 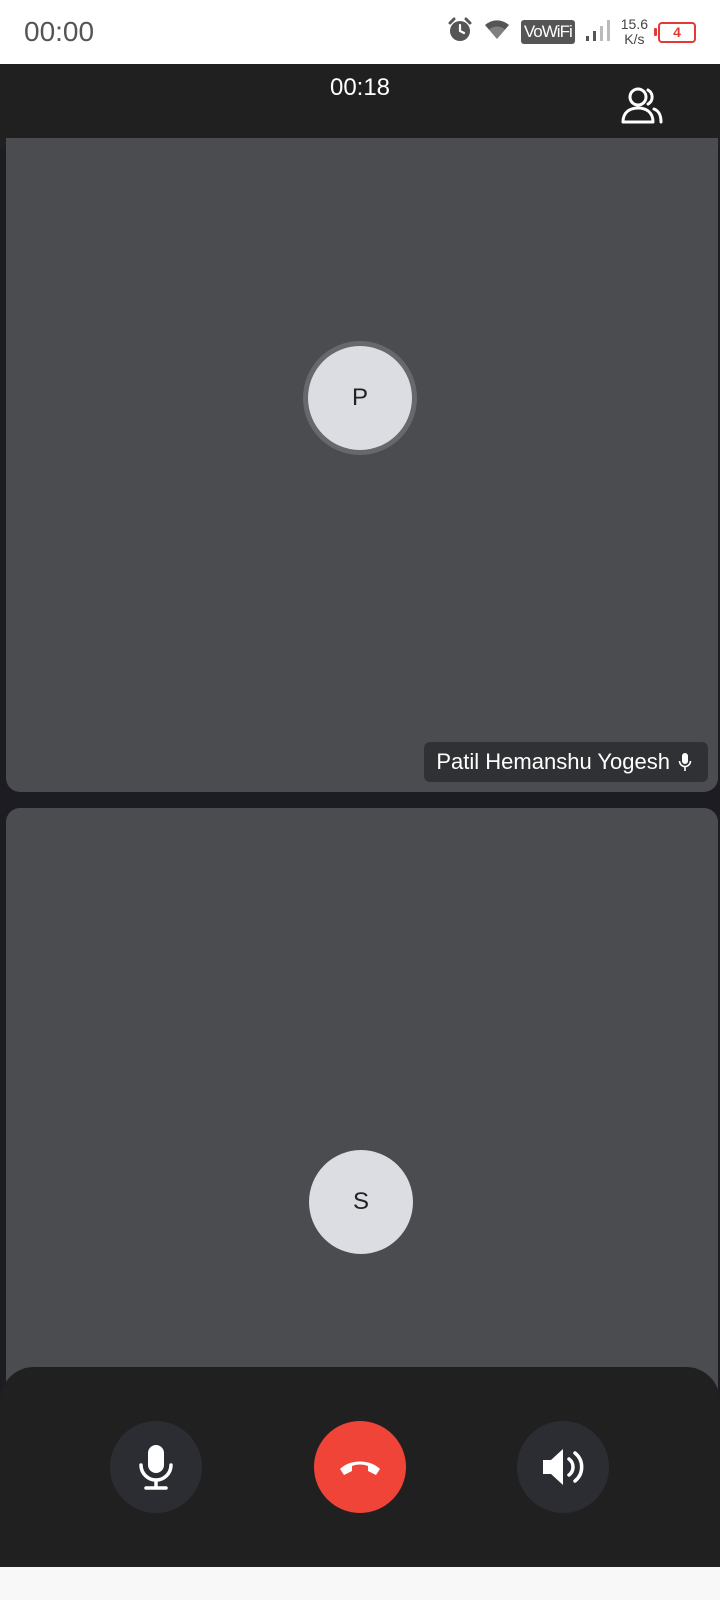 I want to click on microphone-icon, so click(x=156, y=1467).